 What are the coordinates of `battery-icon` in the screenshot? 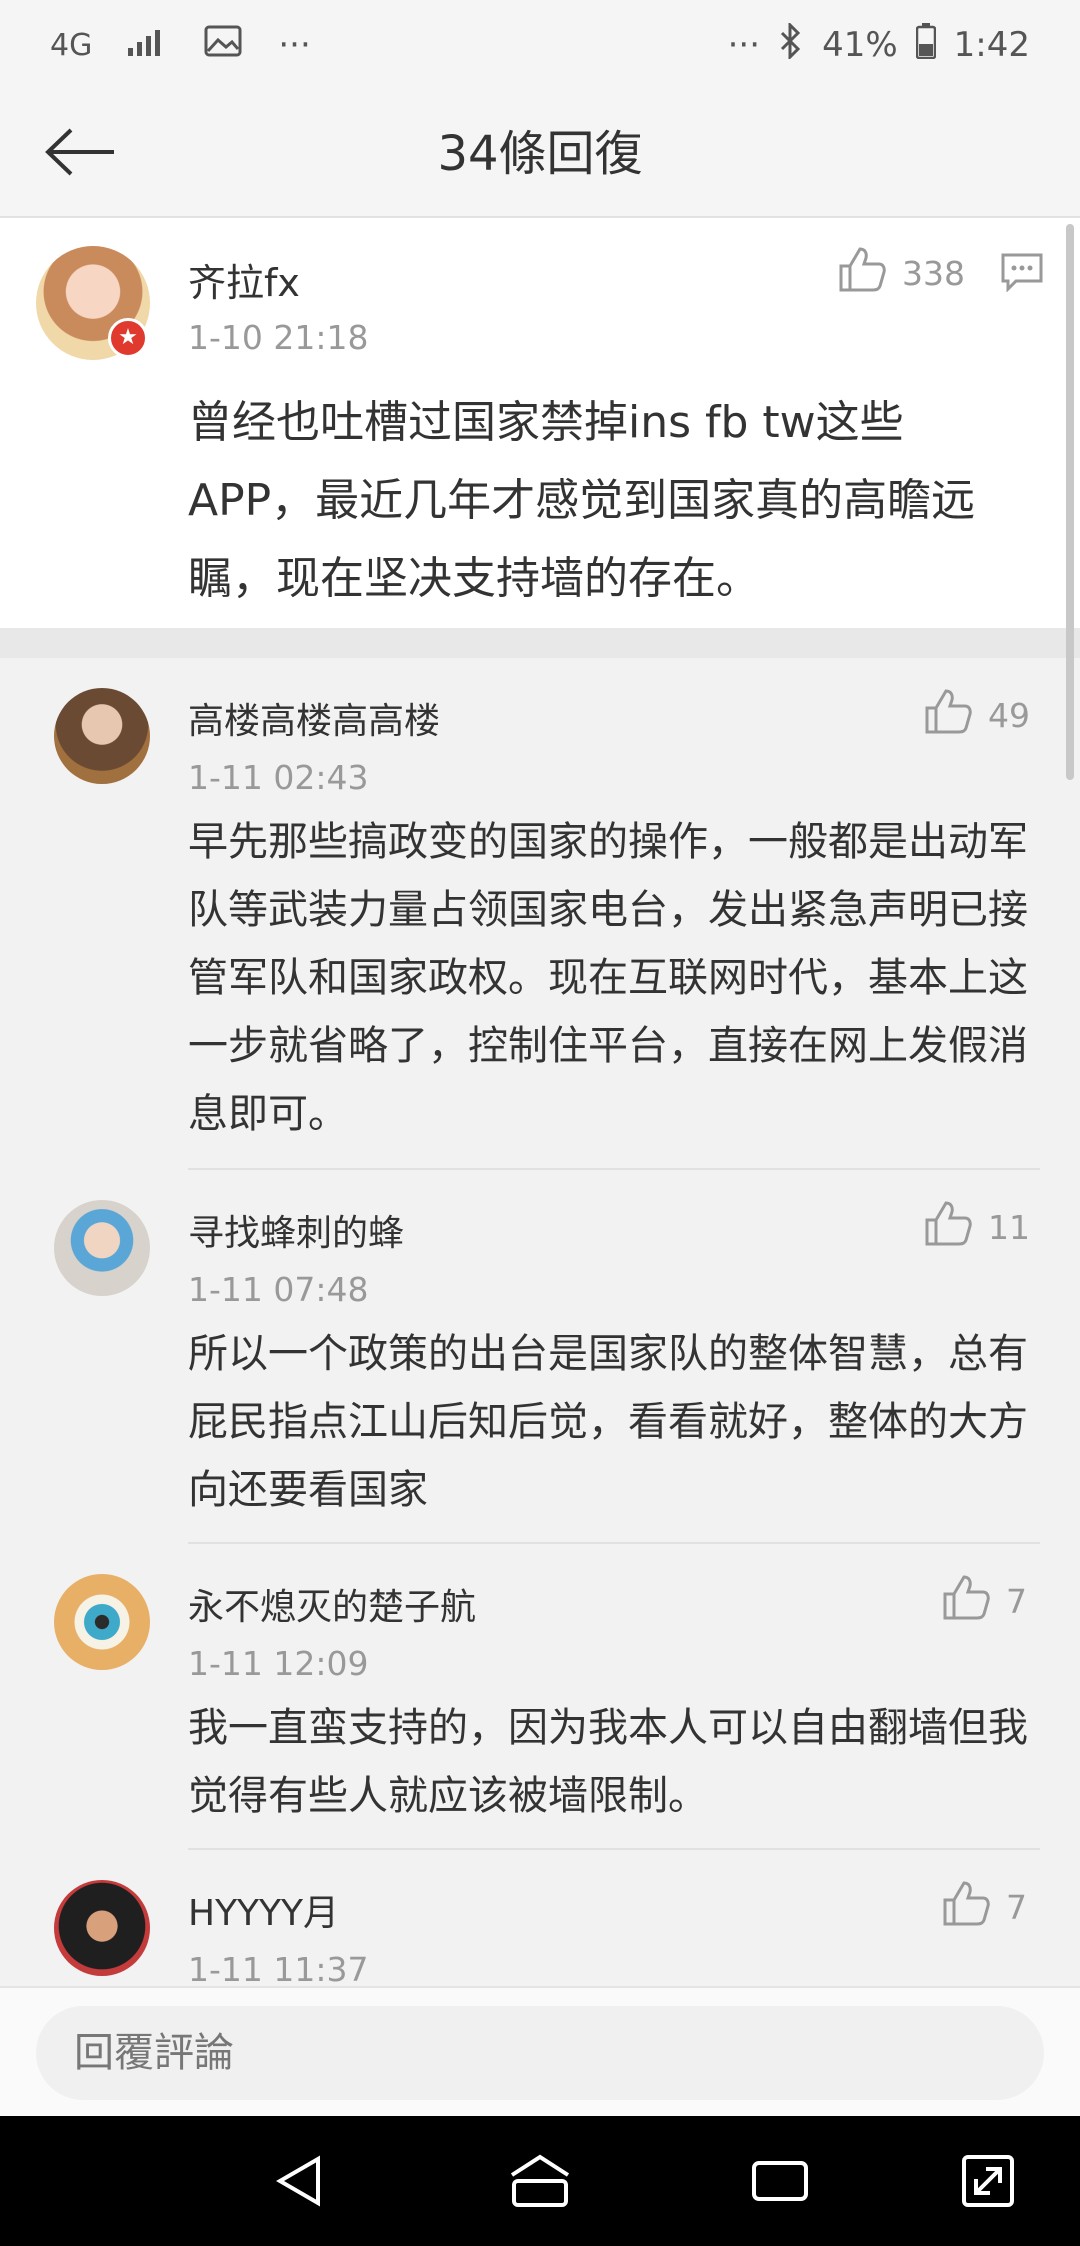 It's located at (925, 45).